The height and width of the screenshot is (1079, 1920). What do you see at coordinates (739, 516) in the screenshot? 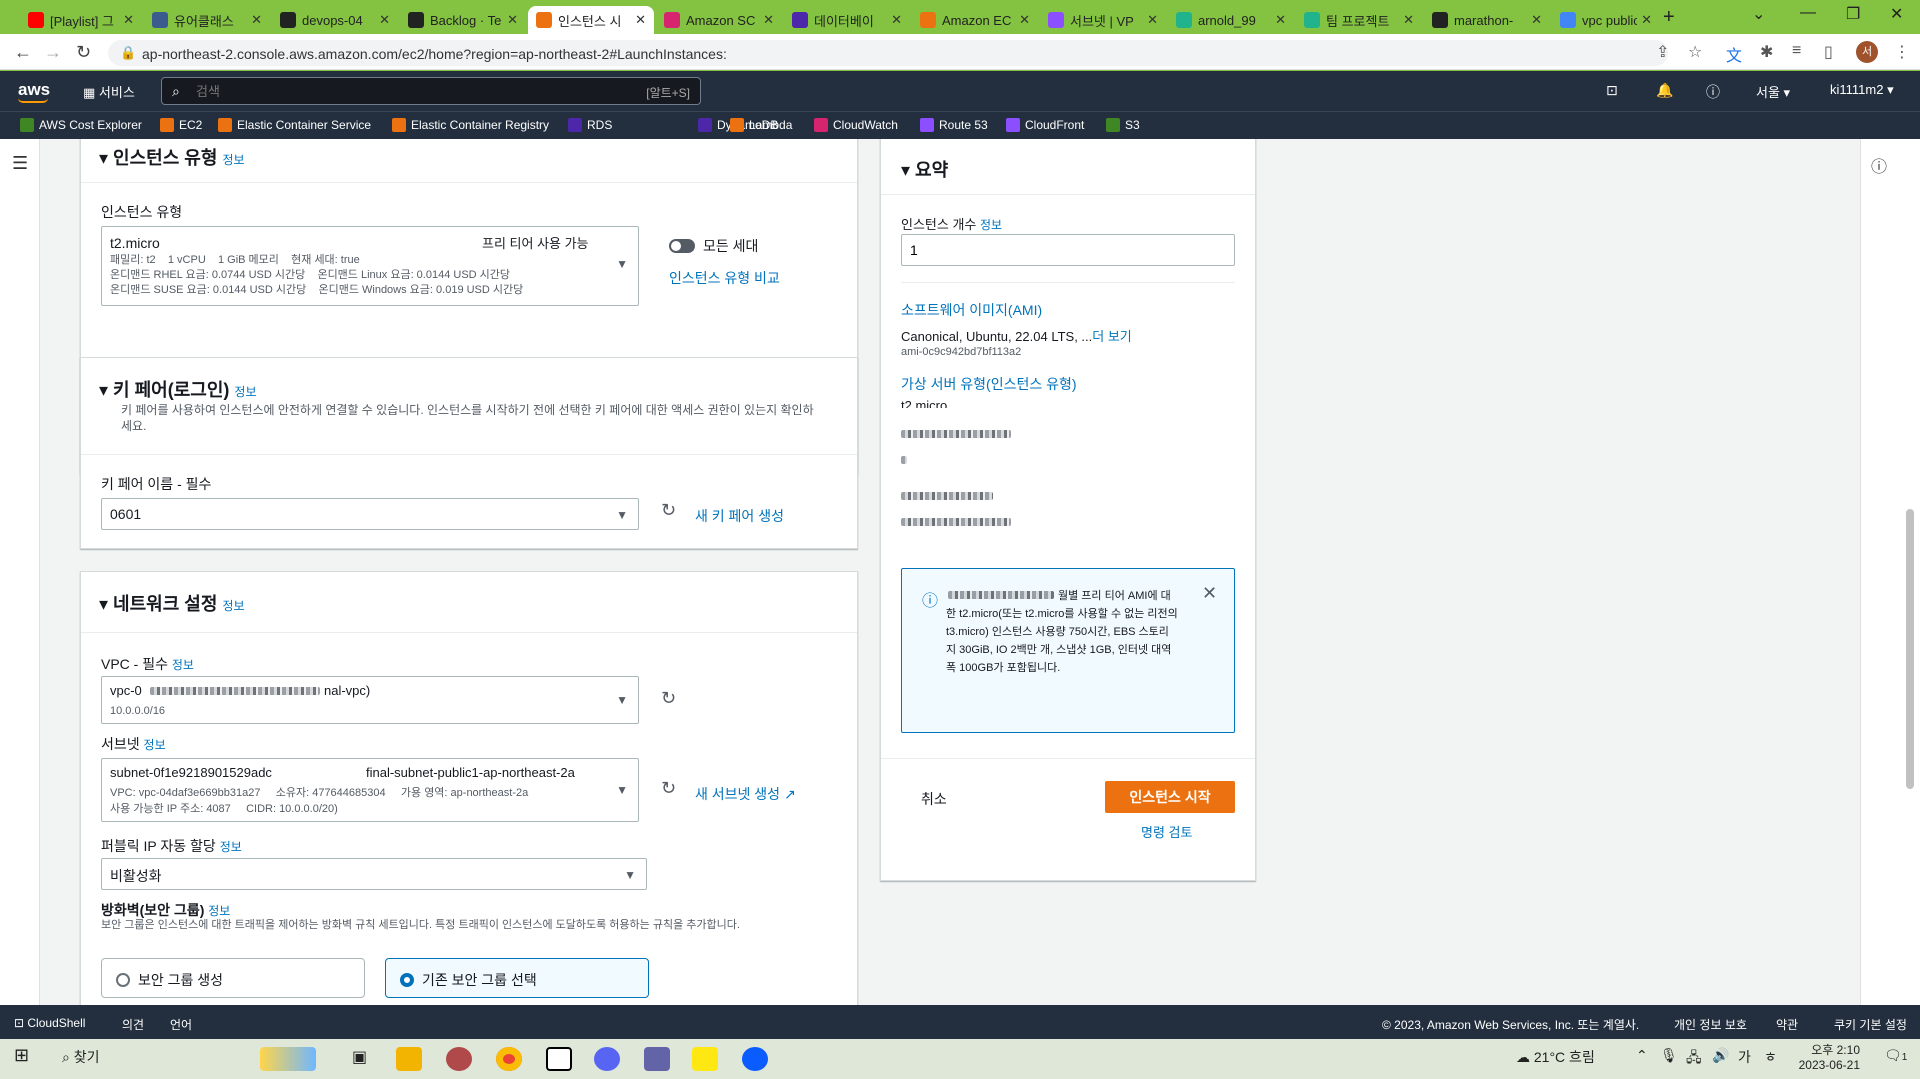
I see `create-key-pair-link: 새 키 페어 생성` at bounding box center [739, 516].